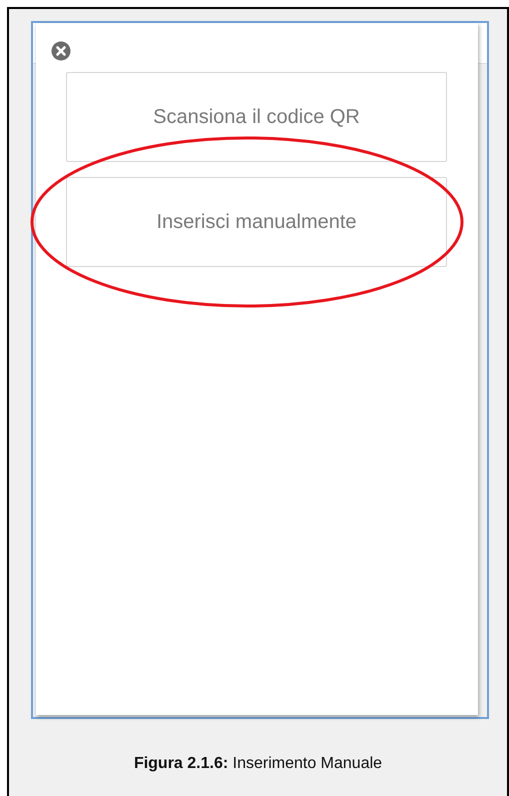  Describe the element at coordinates (61, 51) in the screenshot. I see `close-icon` at that location.